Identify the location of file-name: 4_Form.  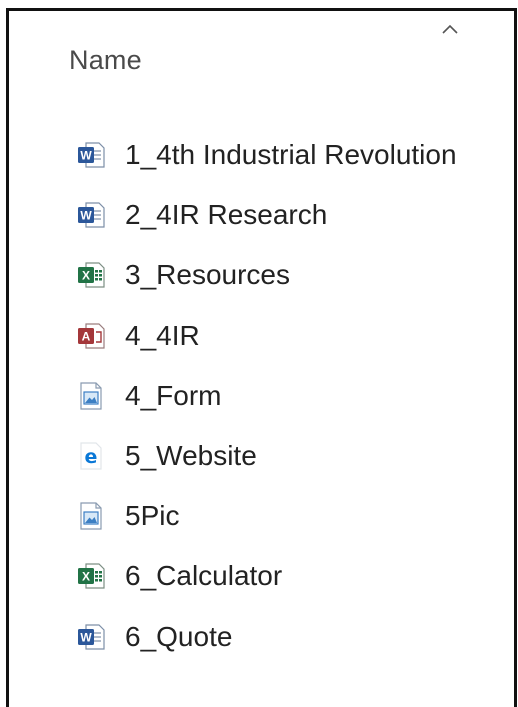
(173, 395).